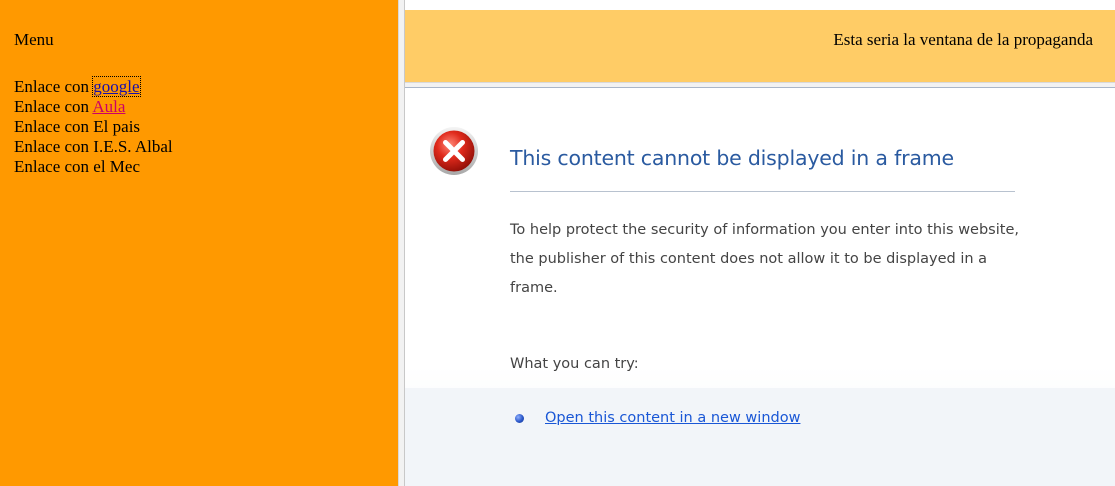 The image size is (1115, 486). Describe the element at coordinates (93, 146) in the screenshot. I see `menu-item-text: Enlace con I.E.S. Albal` at that location.